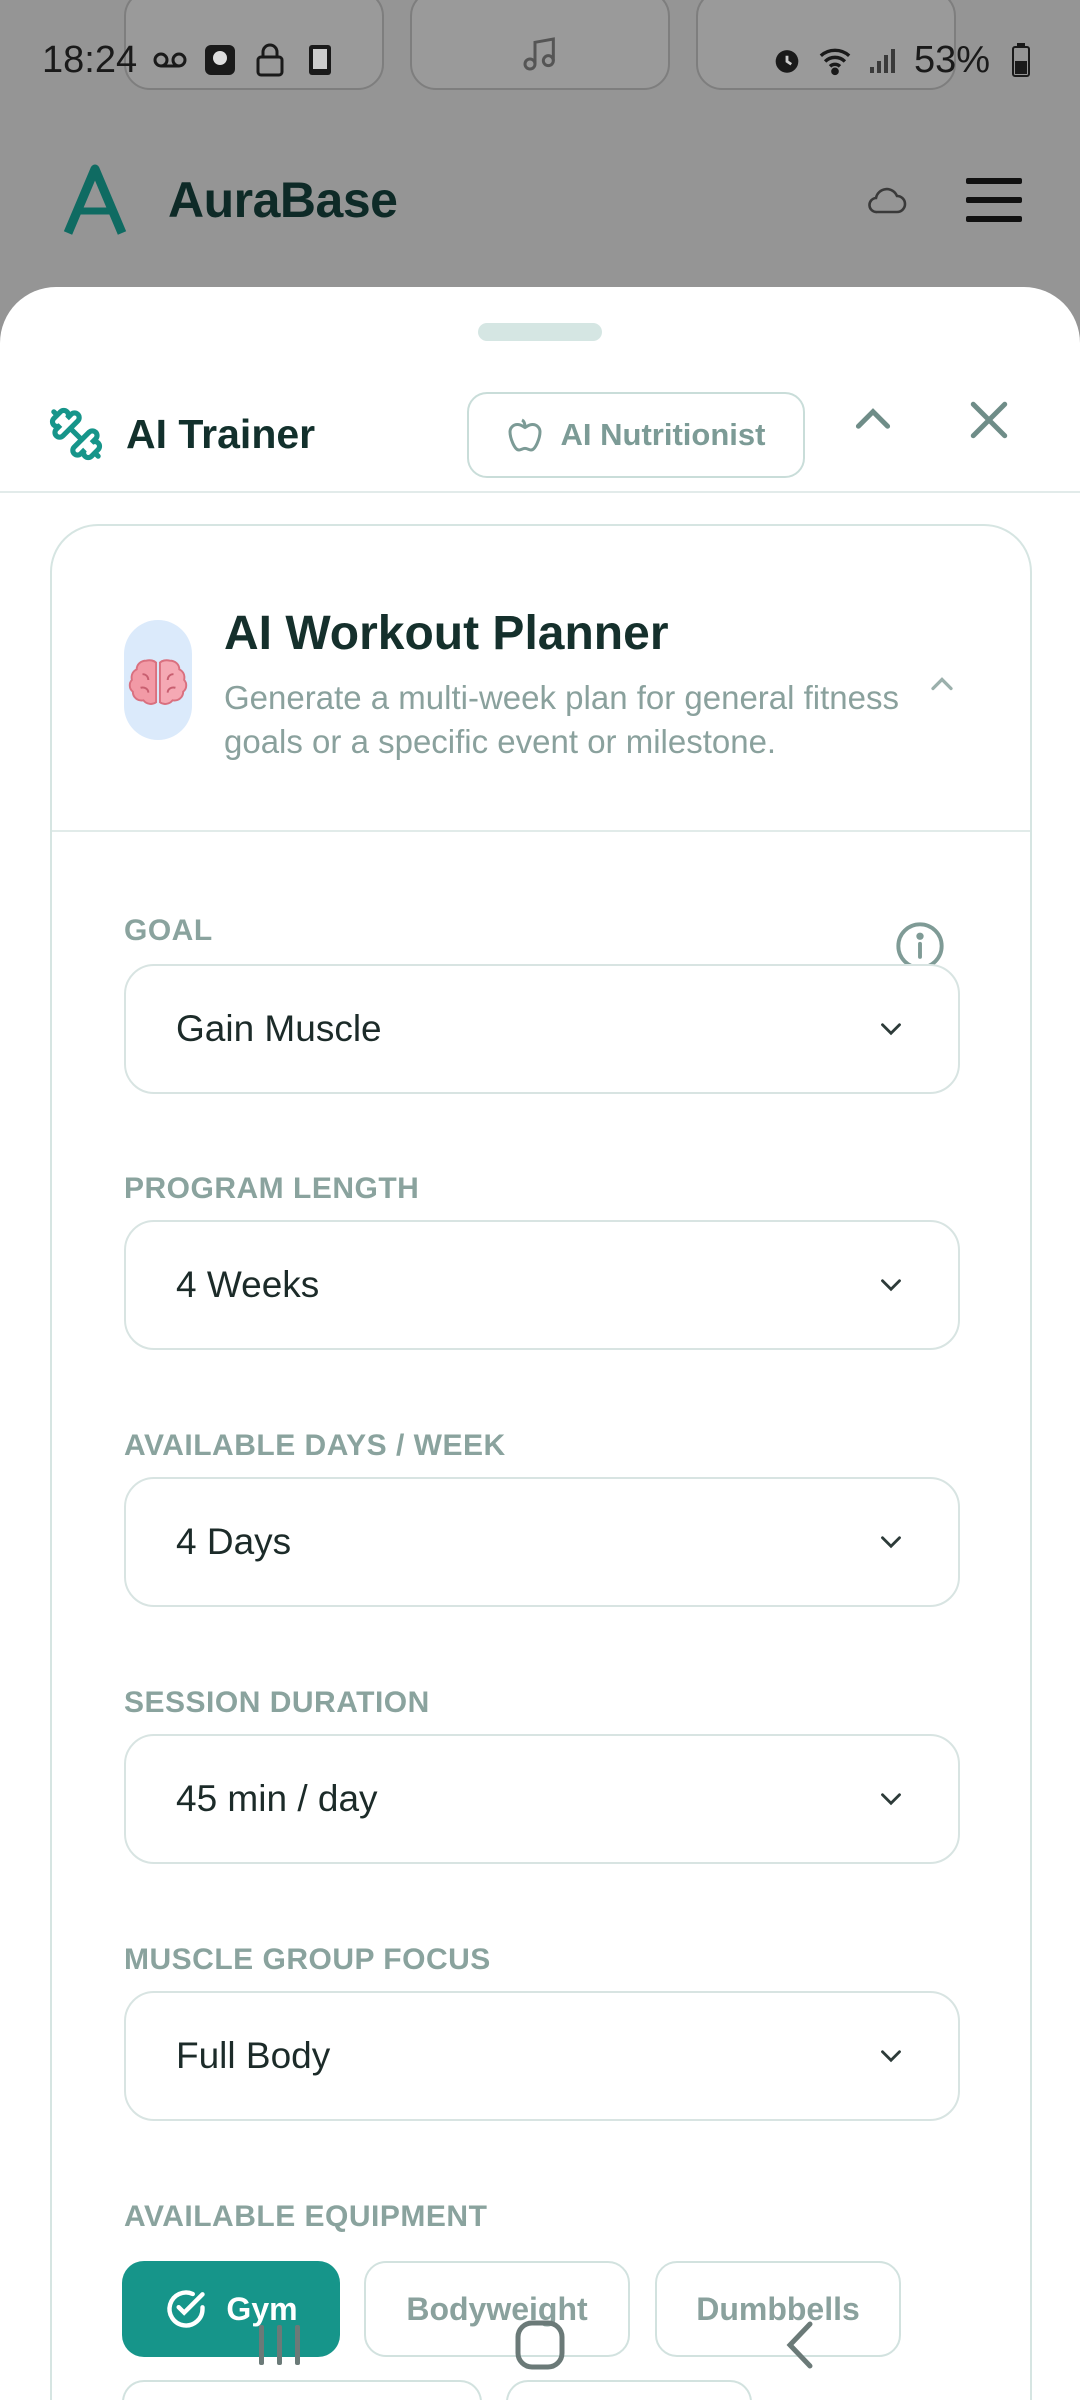  Describe the element at coordinates (446, 633) in the screenshot. I see `planner-title: AI Workout Planner` at that location.